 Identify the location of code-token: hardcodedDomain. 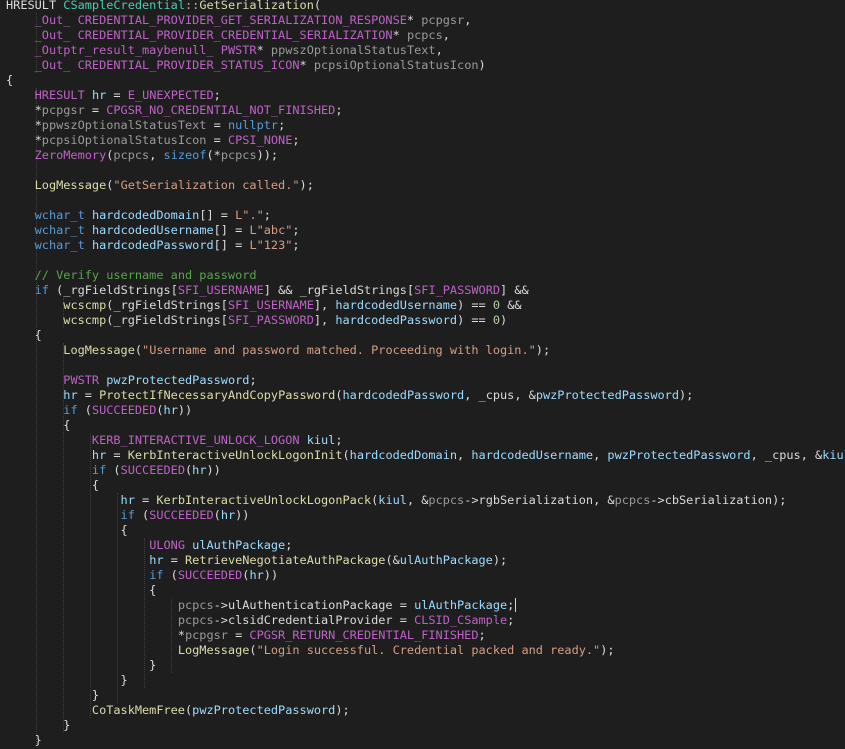
(403, 455).